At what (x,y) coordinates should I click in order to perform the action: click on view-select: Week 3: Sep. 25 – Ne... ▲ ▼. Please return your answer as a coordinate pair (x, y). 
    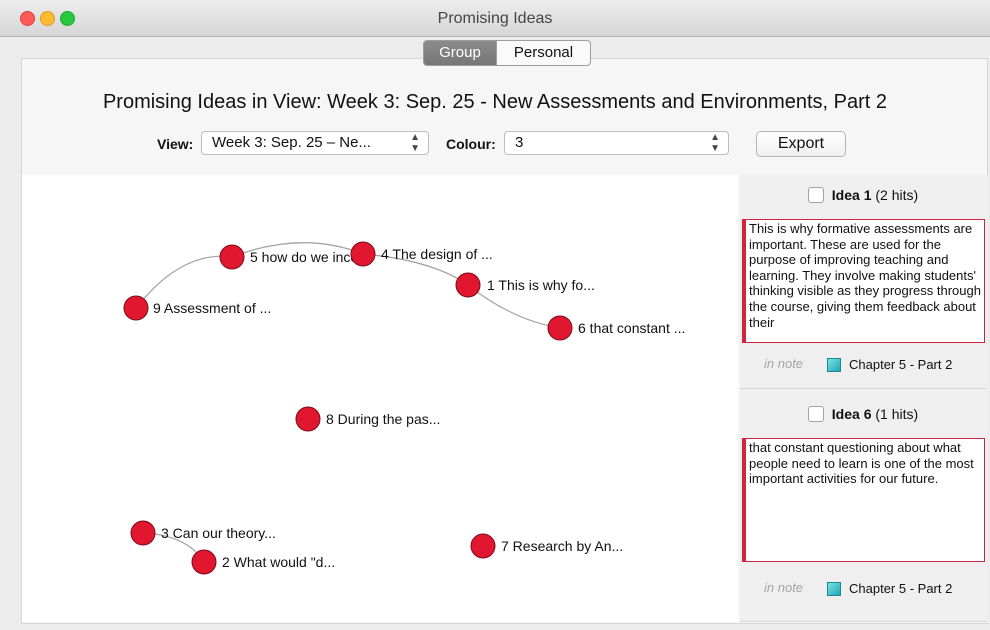
    Looking at the image, I should click on (315, 143).